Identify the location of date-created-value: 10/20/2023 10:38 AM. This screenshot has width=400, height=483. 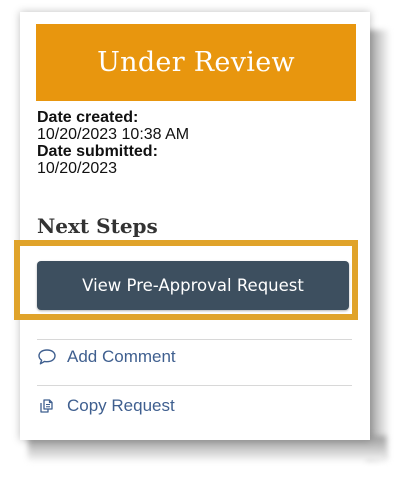
(113, 134).